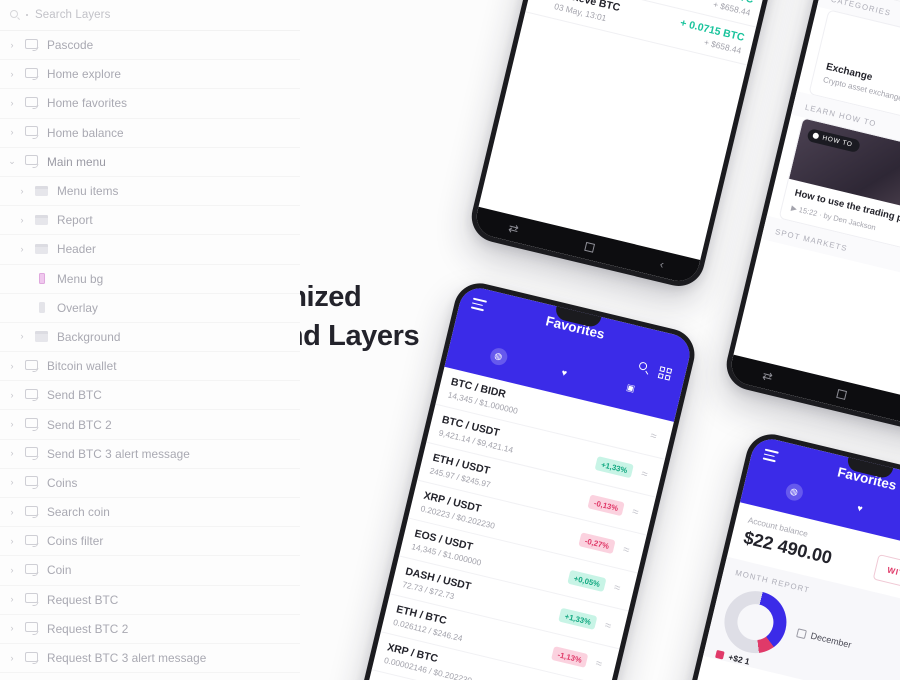 The image size is (900, 680). I want to click on layer-label: Home balance, so click(85, 132).